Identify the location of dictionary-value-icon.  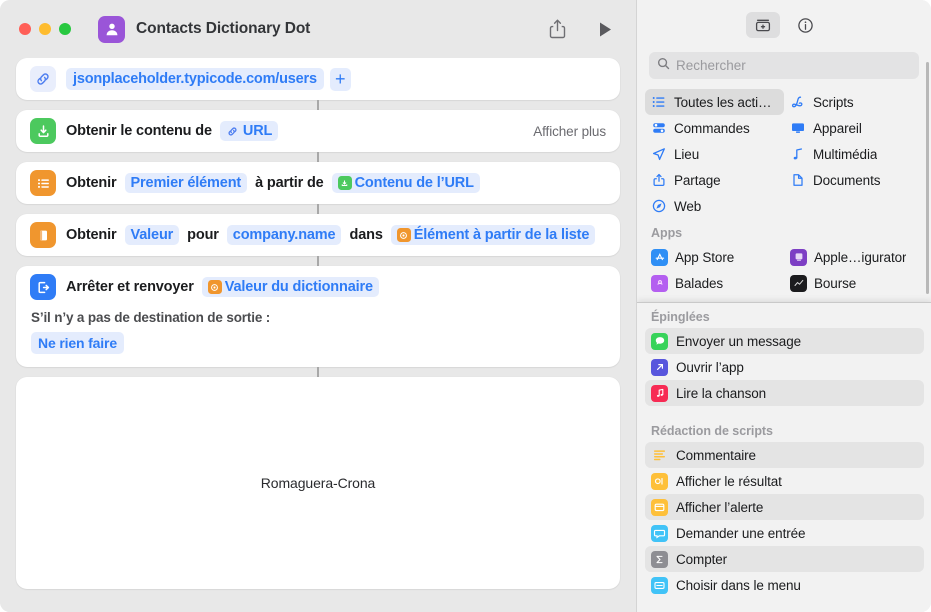
(43, 235).